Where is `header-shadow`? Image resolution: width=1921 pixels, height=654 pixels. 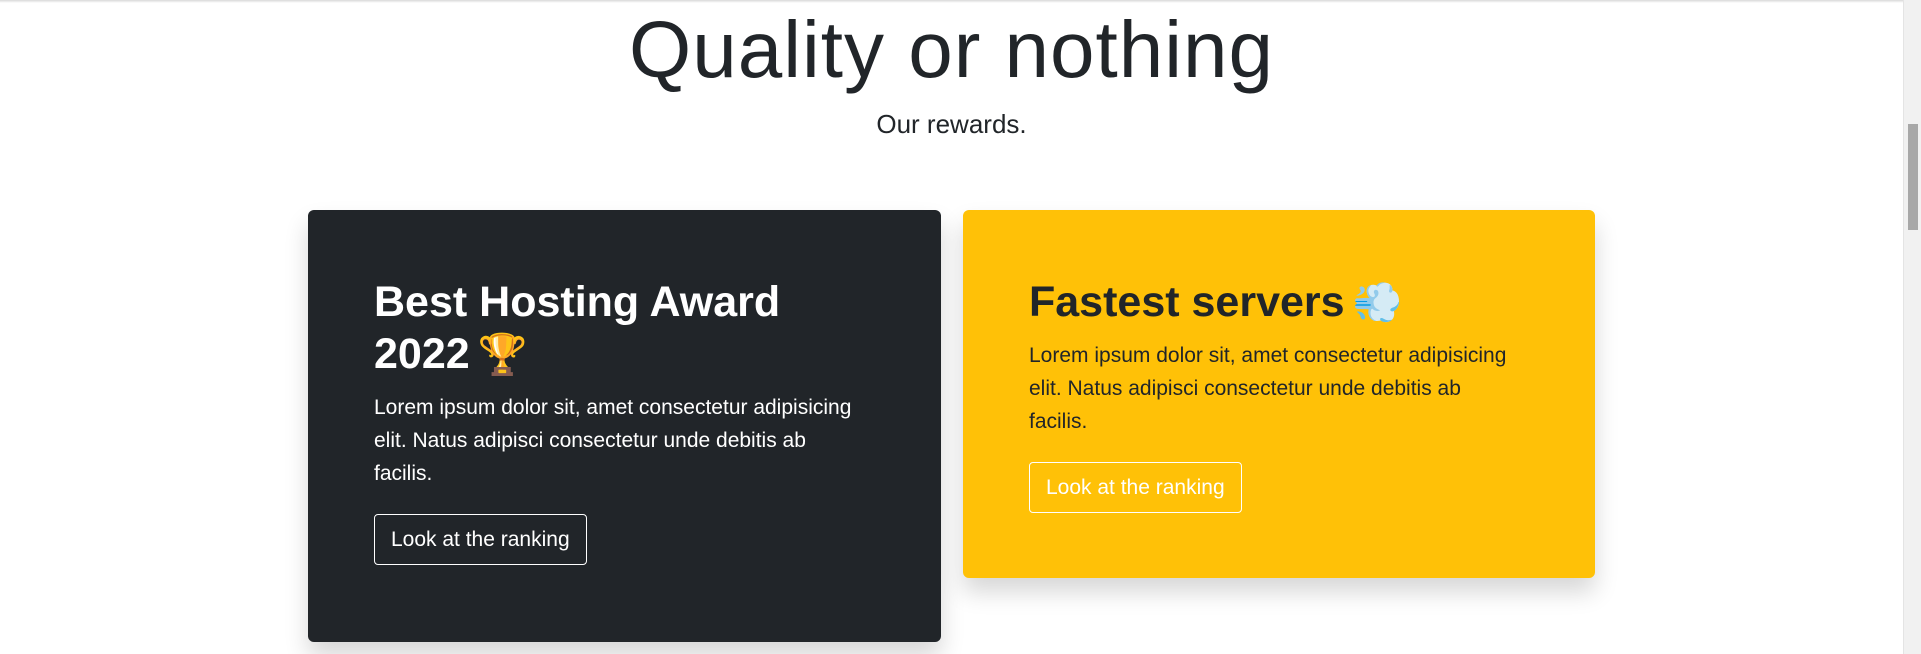 header-shadow is located at coordinates (951, 1).